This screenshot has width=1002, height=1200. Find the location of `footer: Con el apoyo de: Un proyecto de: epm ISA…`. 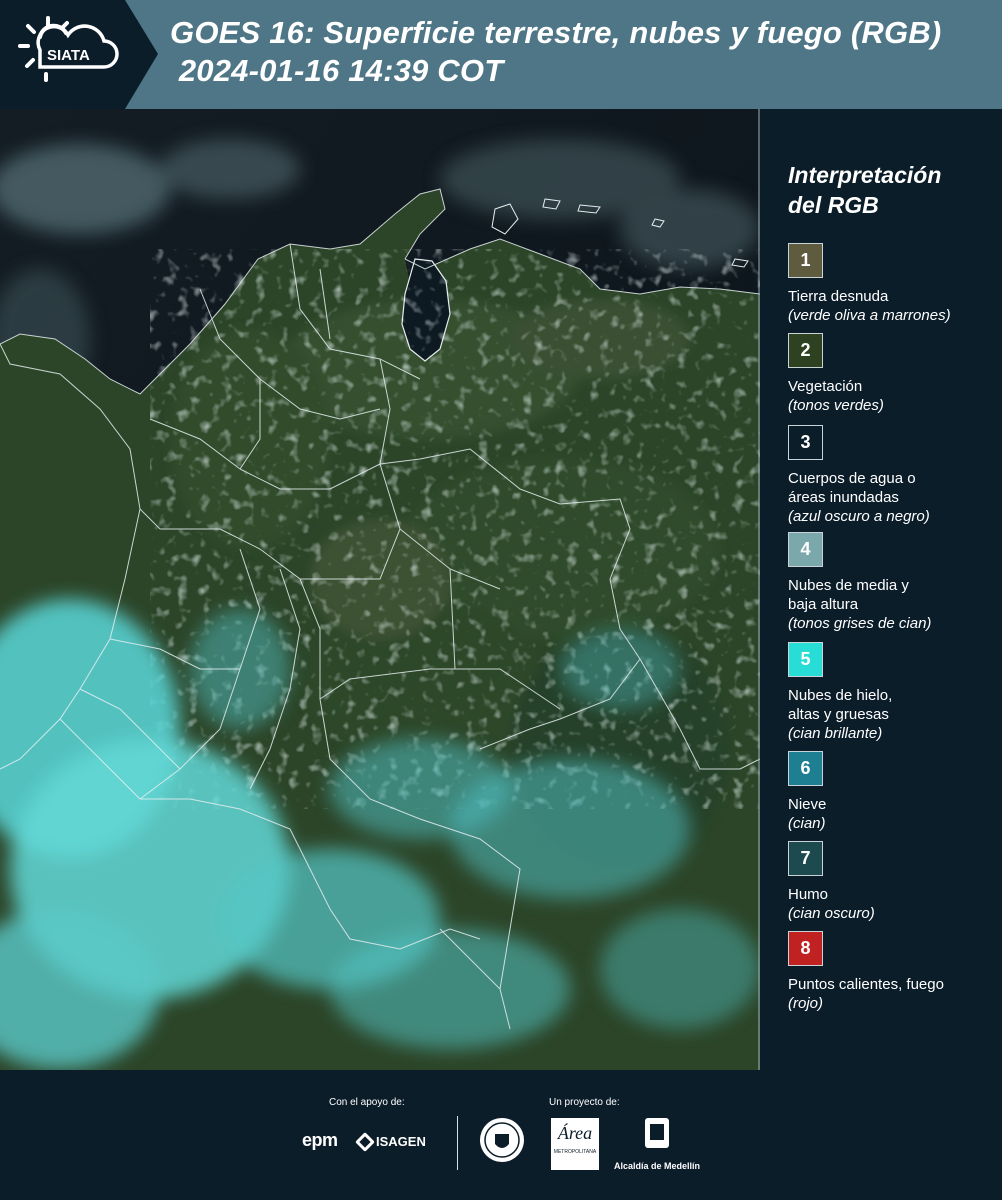

footer: Con el apoyo de: Un proyecto de: epm ISA… is located at coordinates (501, 1135).